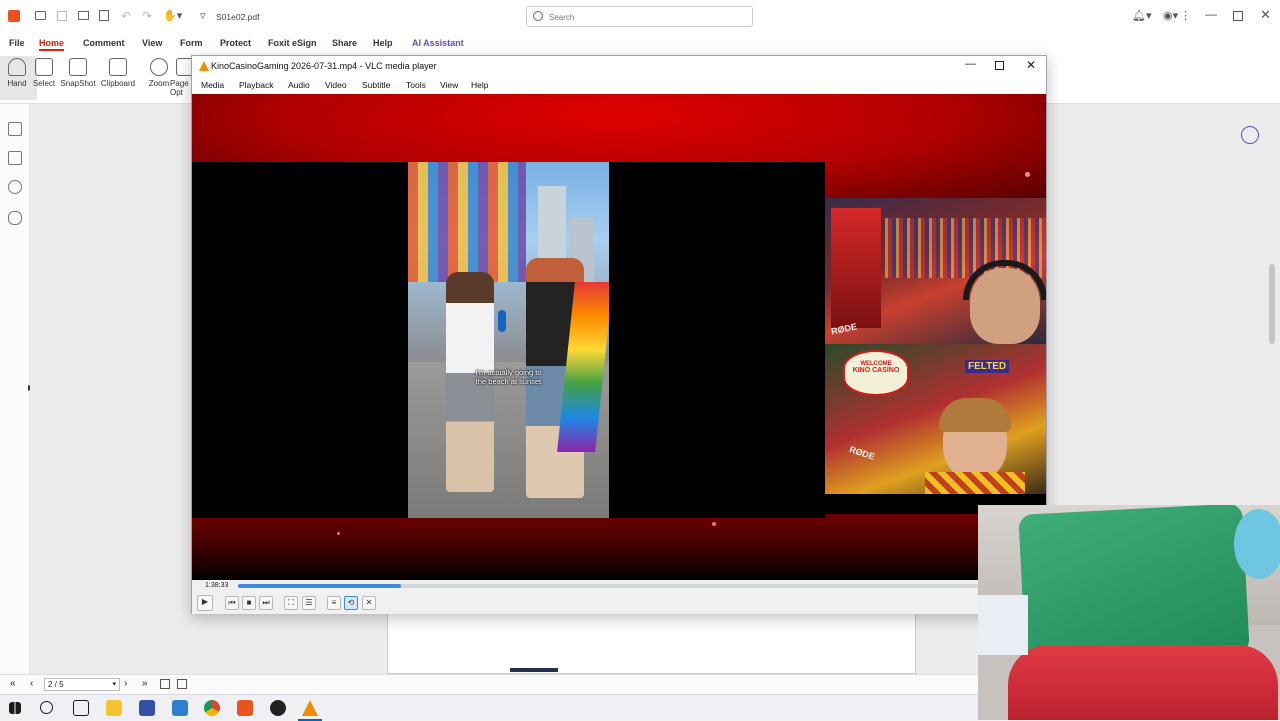  What do you see at coordinates (78, 78) in the screenshot?
I see `snapshot-button: SnapShot` at bounding box center [78, 78].